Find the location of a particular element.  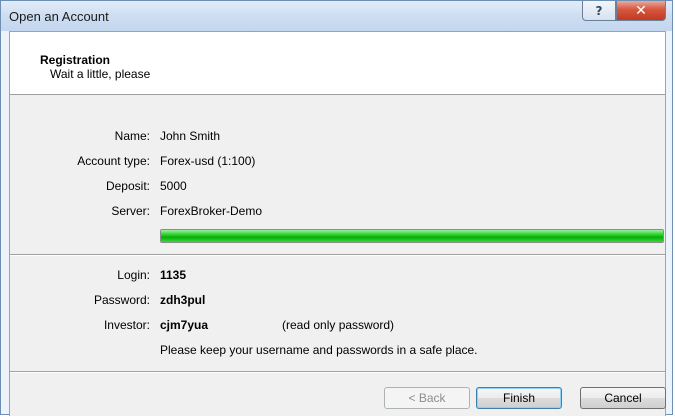

name-label: Name: is located at coordinates (132, 136).